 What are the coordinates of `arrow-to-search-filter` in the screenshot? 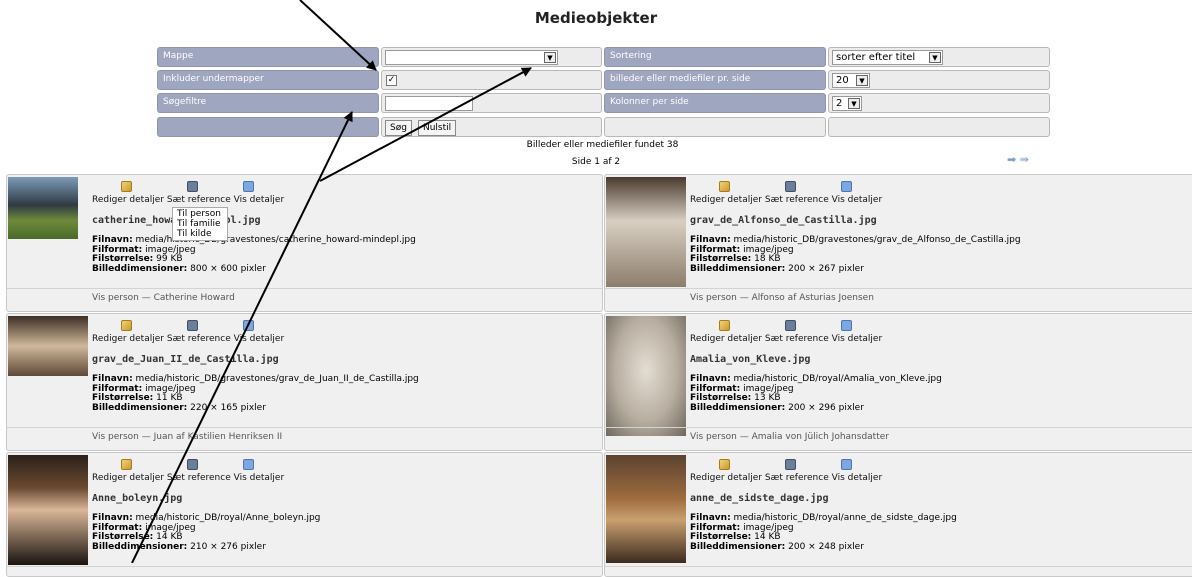 It's located at (242, 337).